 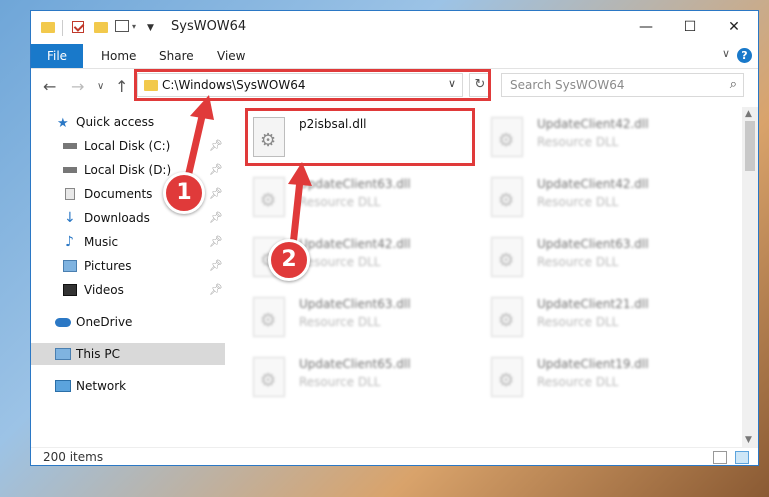 What do you see at coordinates (70, 194) in the screenshot?
I see `documents-icon` at bounding box center [70, 194].